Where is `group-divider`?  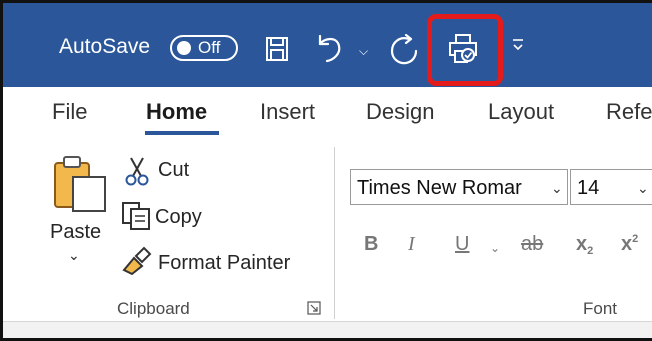 group-divider is located at coordinates (334, 233).